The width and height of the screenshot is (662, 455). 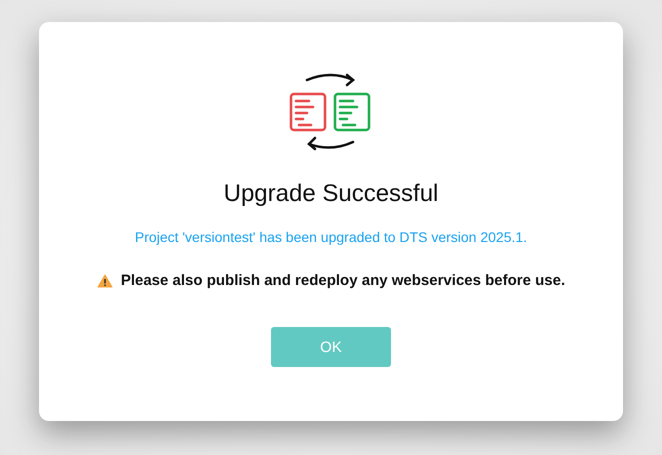 I want to click on upgrade-message: Project 'versiontest' has been upgraded to DTS version 2025.1., so click(x=331, y=237).